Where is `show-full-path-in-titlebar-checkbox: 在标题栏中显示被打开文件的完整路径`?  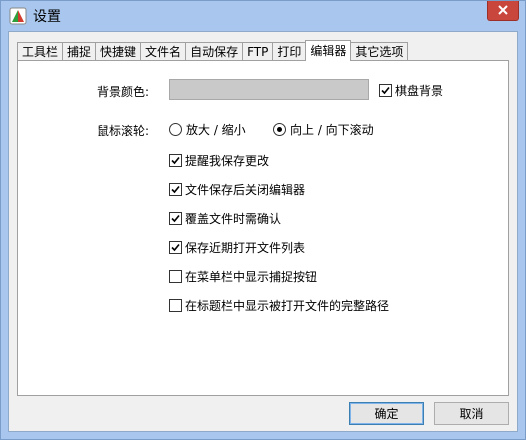 show-full-path-in-titlebar-checkbox: 在标题栏中显示被打开文件的完整路径 is located at coordinates (279, 305).